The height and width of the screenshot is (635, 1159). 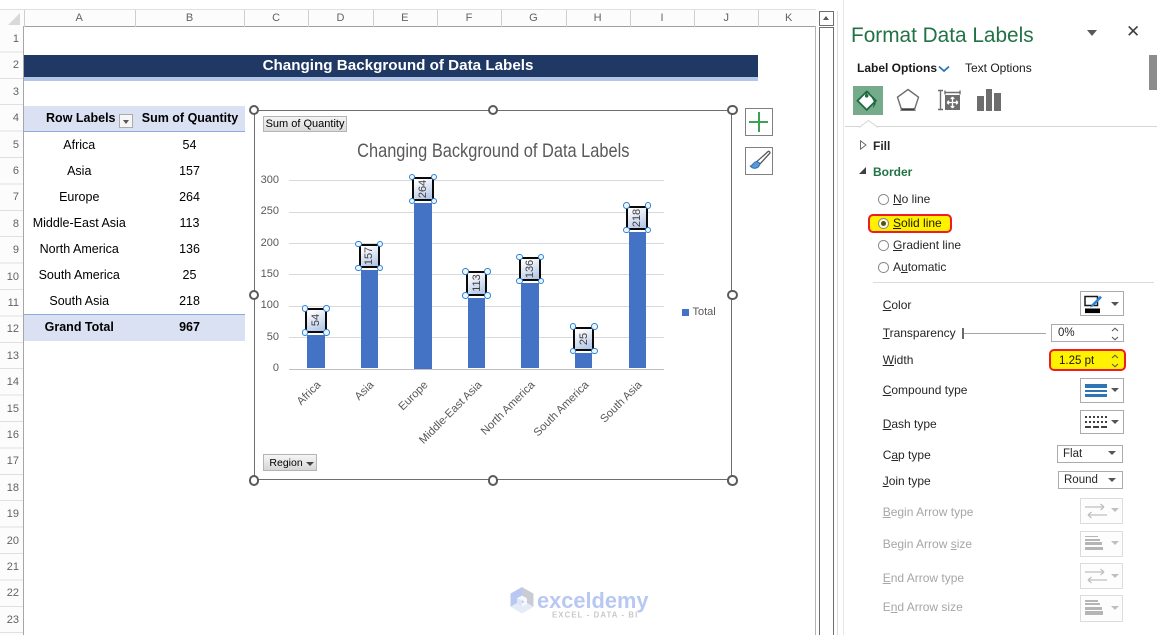 What do you see at coordinates (593, 600) in the screenshot?
I see `svg-text: exceldemy` at bounding box center [593, 600].